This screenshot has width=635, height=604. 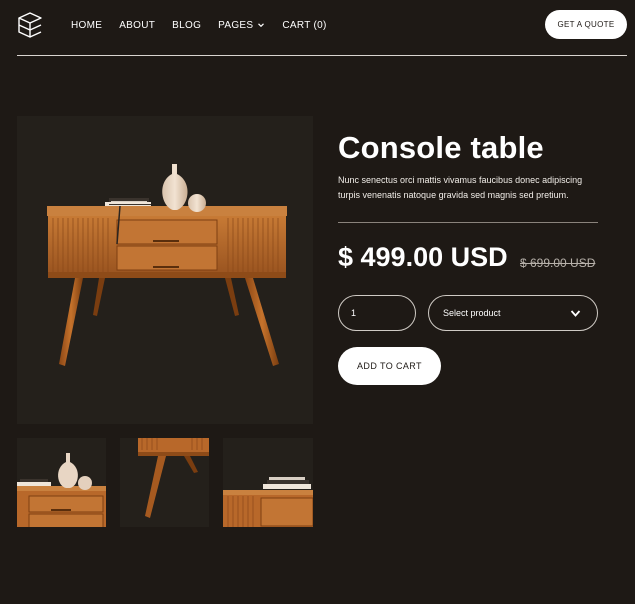 I want to click on console-table-right-detail, so click(x=268, y=502).